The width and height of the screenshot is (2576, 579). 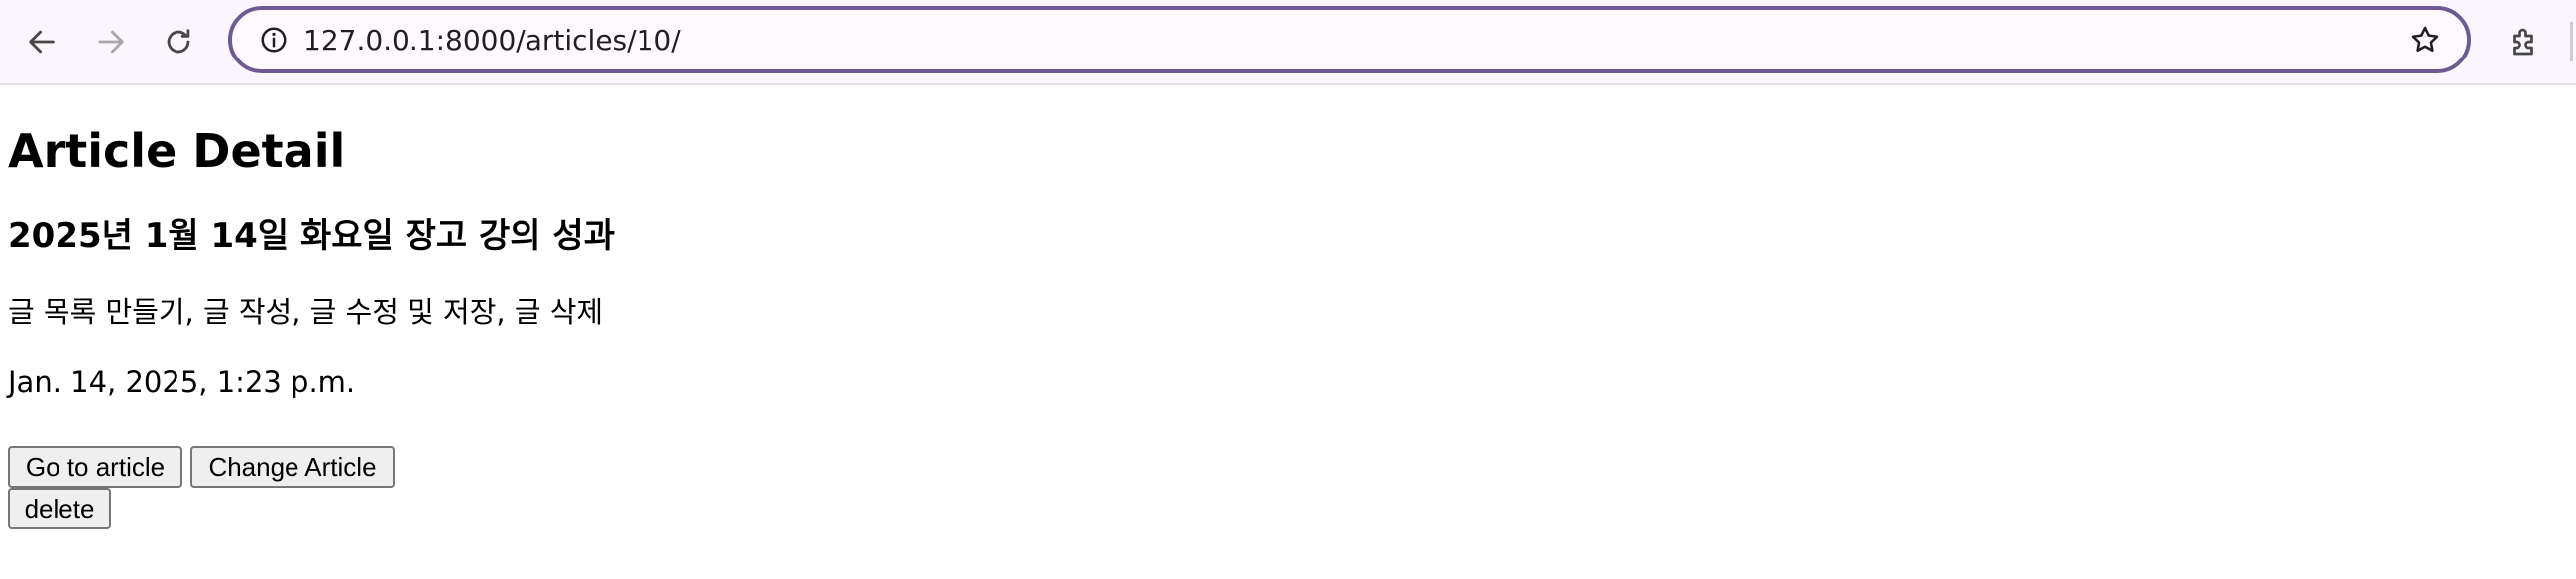 What do you see at coordinates (182, 382) in the screenshot?
I see `article-created-at: Jan. 14, 2025, 1:23 p.m.` at bounding box center [182, 382].